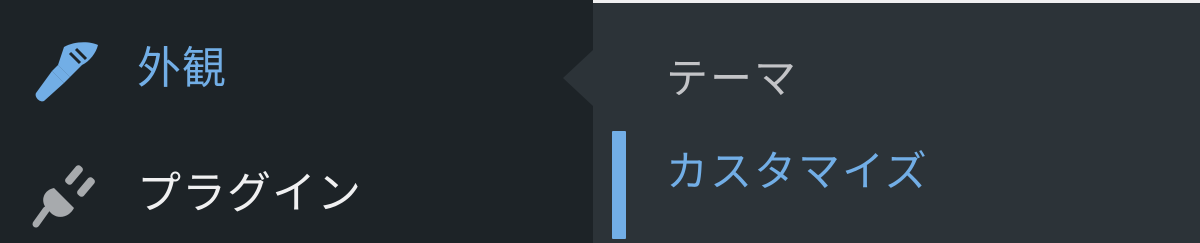 This screenshot has height=243, width=1200. What do you see at coordinates (249, 193) in the screenshot?
I see `menu-item-label: プラグイン` at bounding box center [249, 193].